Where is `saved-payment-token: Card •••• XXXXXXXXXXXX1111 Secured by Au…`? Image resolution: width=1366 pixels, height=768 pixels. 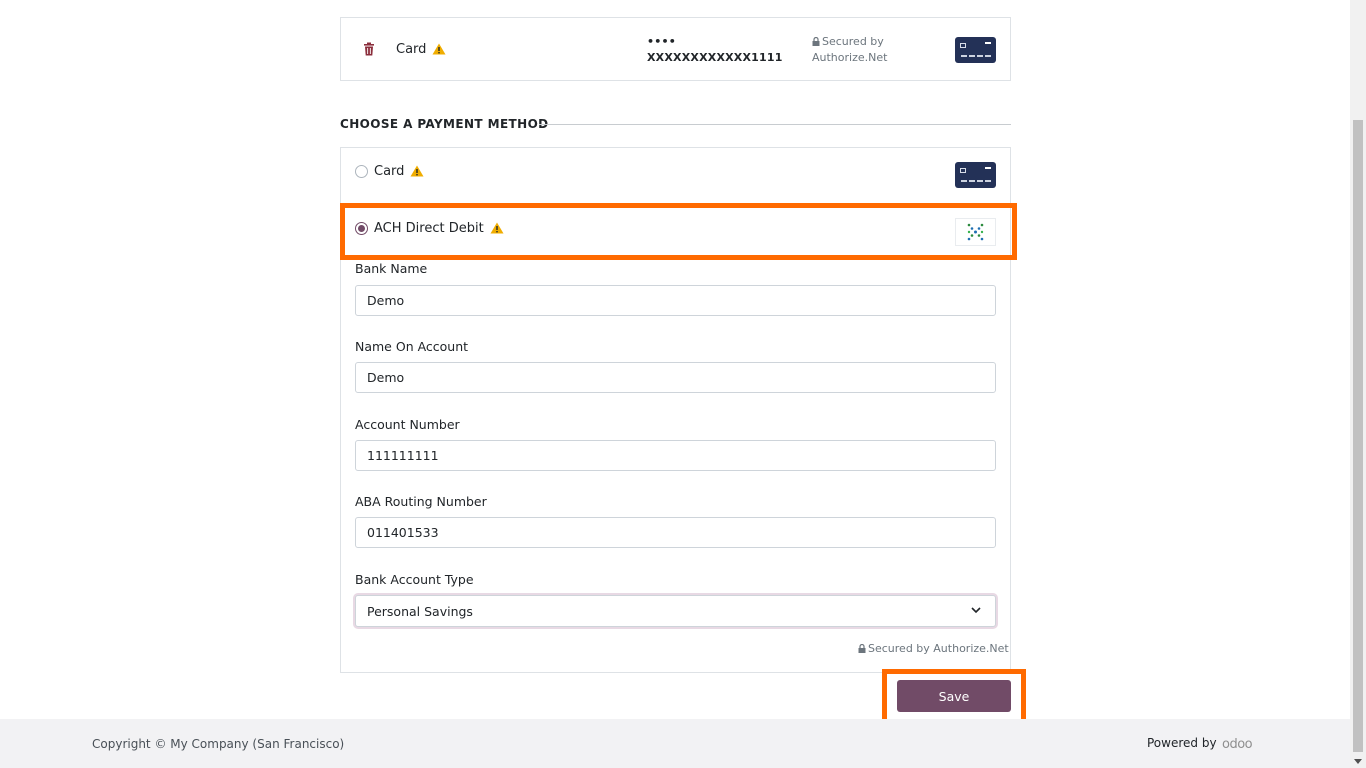 saved-payment-token: Card •••• XXXXXXXXXXXX1111 Secured by Au… is located at coordinates (675, 49).